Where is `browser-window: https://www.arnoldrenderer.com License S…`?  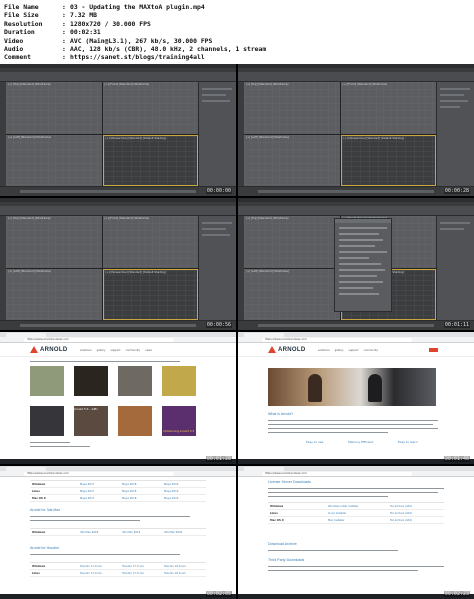
browser-window: https://www.arnoldrenderer.com License S… is located at coordinates (356, 532).